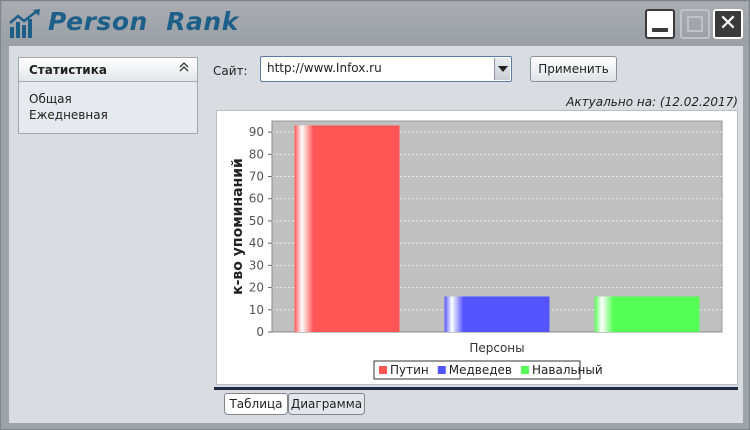 This screenshot has width=750, height=430. What do you see at coordinates (496, 348) in the screenshot?
I see `x-axis-label: Персоны` at bounding box center [496, 348].